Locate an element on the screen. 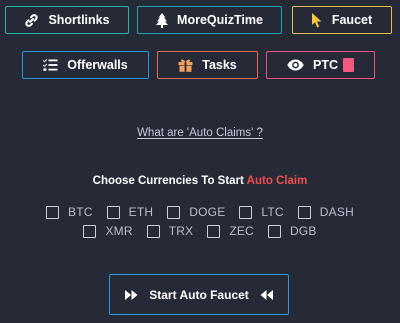 Image resolution: width=400 pixels, height=323 pixels. xmr-label: XMR is located at coordinates (119, 231).